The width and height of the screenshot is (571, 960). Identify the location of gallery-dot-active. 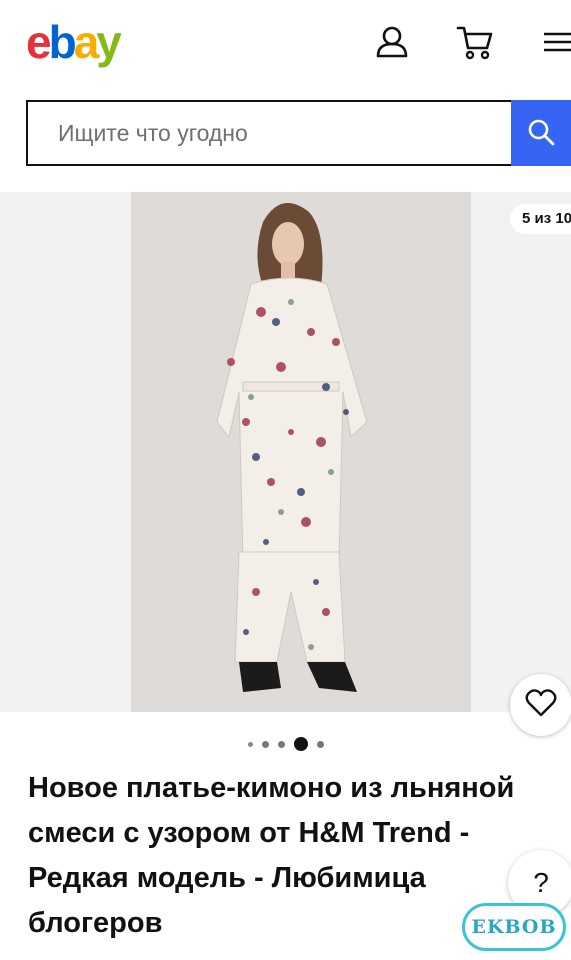
(301, 744).